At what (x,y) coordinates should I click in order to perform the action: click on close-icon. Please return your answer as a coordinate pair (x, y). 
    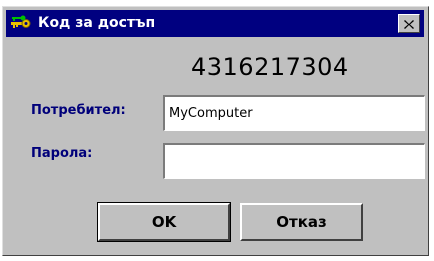
    Looking at the image, I should click on (409, 23).